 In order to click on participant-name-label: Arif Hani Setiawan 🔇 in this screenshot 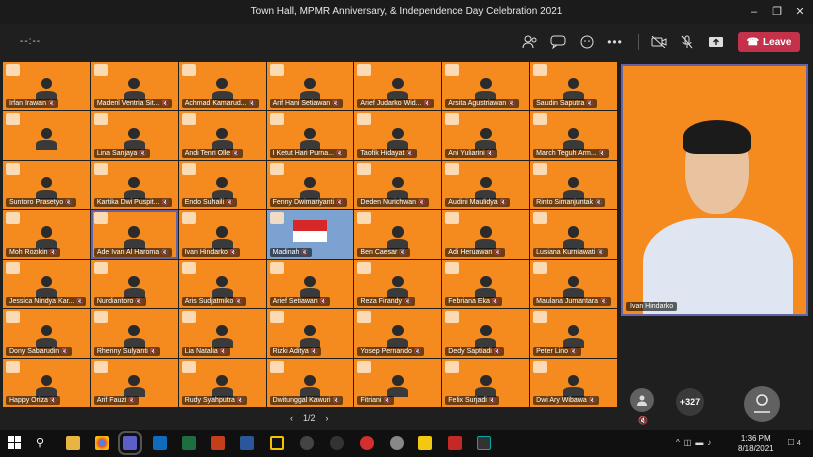, I will do `click(306, 104)`.